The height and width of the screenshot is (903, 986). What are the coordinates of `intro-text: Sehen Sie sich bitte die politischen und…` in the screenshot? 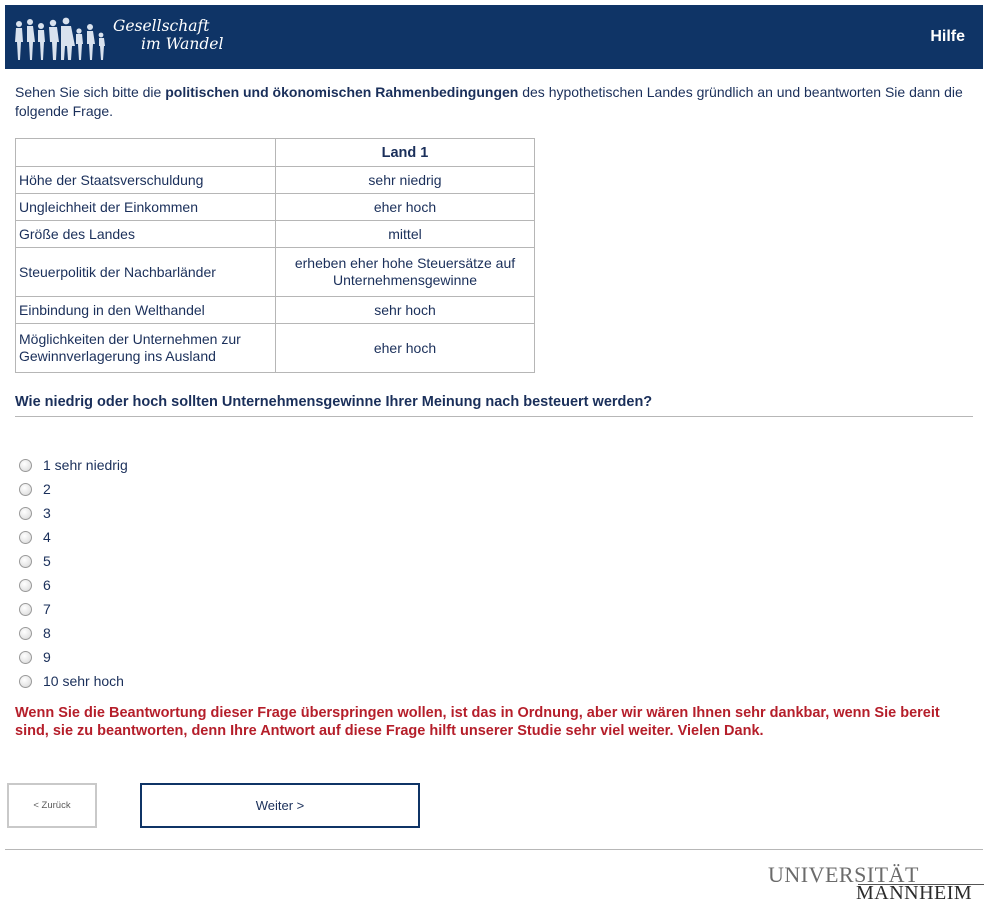 It's located at (496, 101).